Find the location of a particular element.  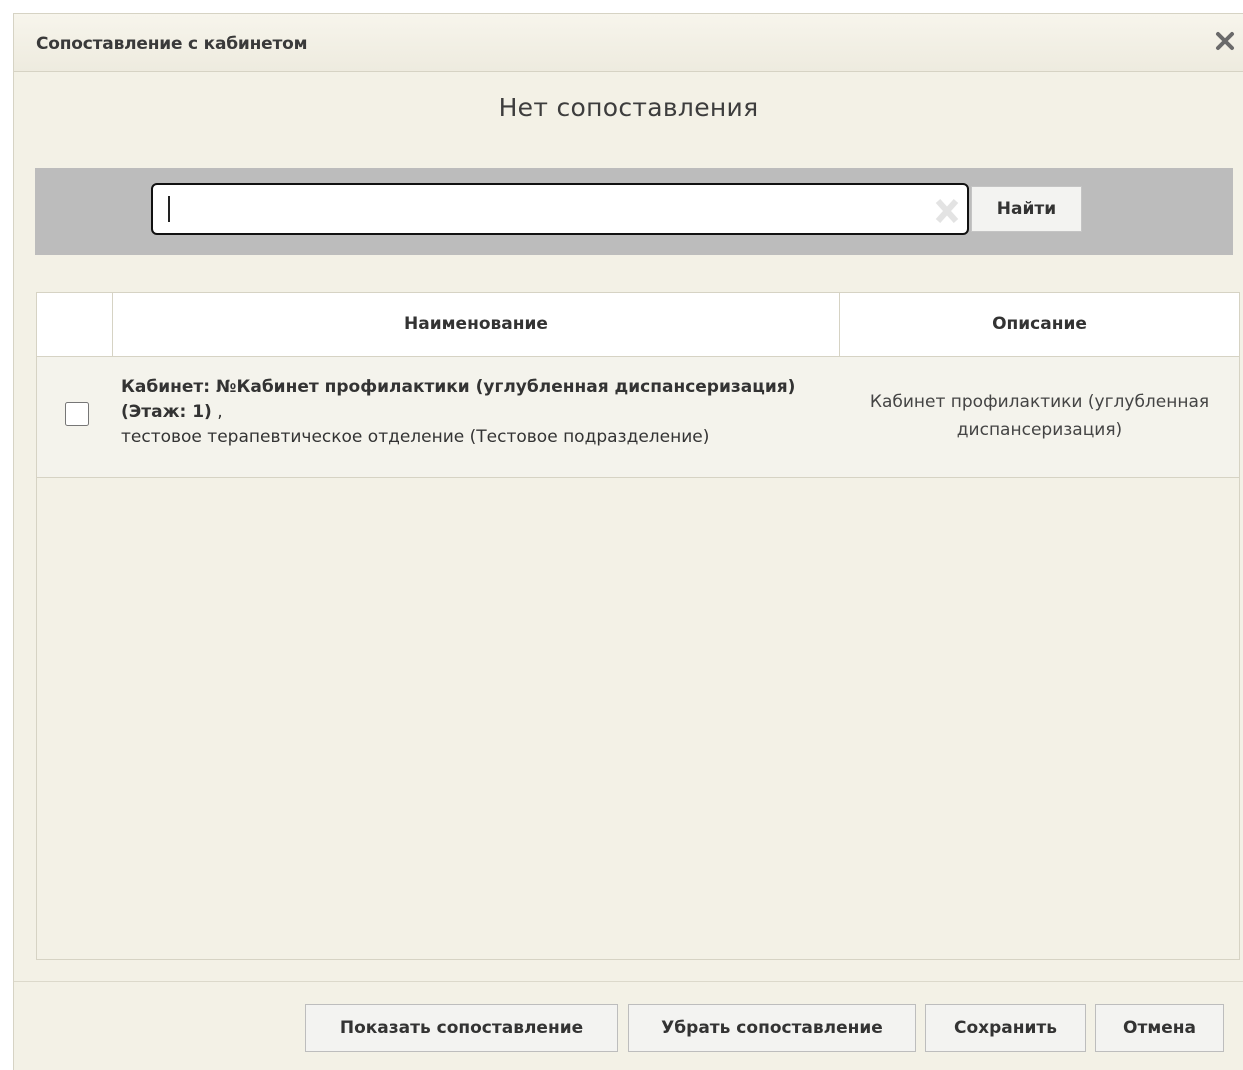

mapping-status-title: Нет сопоставления is located at coordinates (628, 107).